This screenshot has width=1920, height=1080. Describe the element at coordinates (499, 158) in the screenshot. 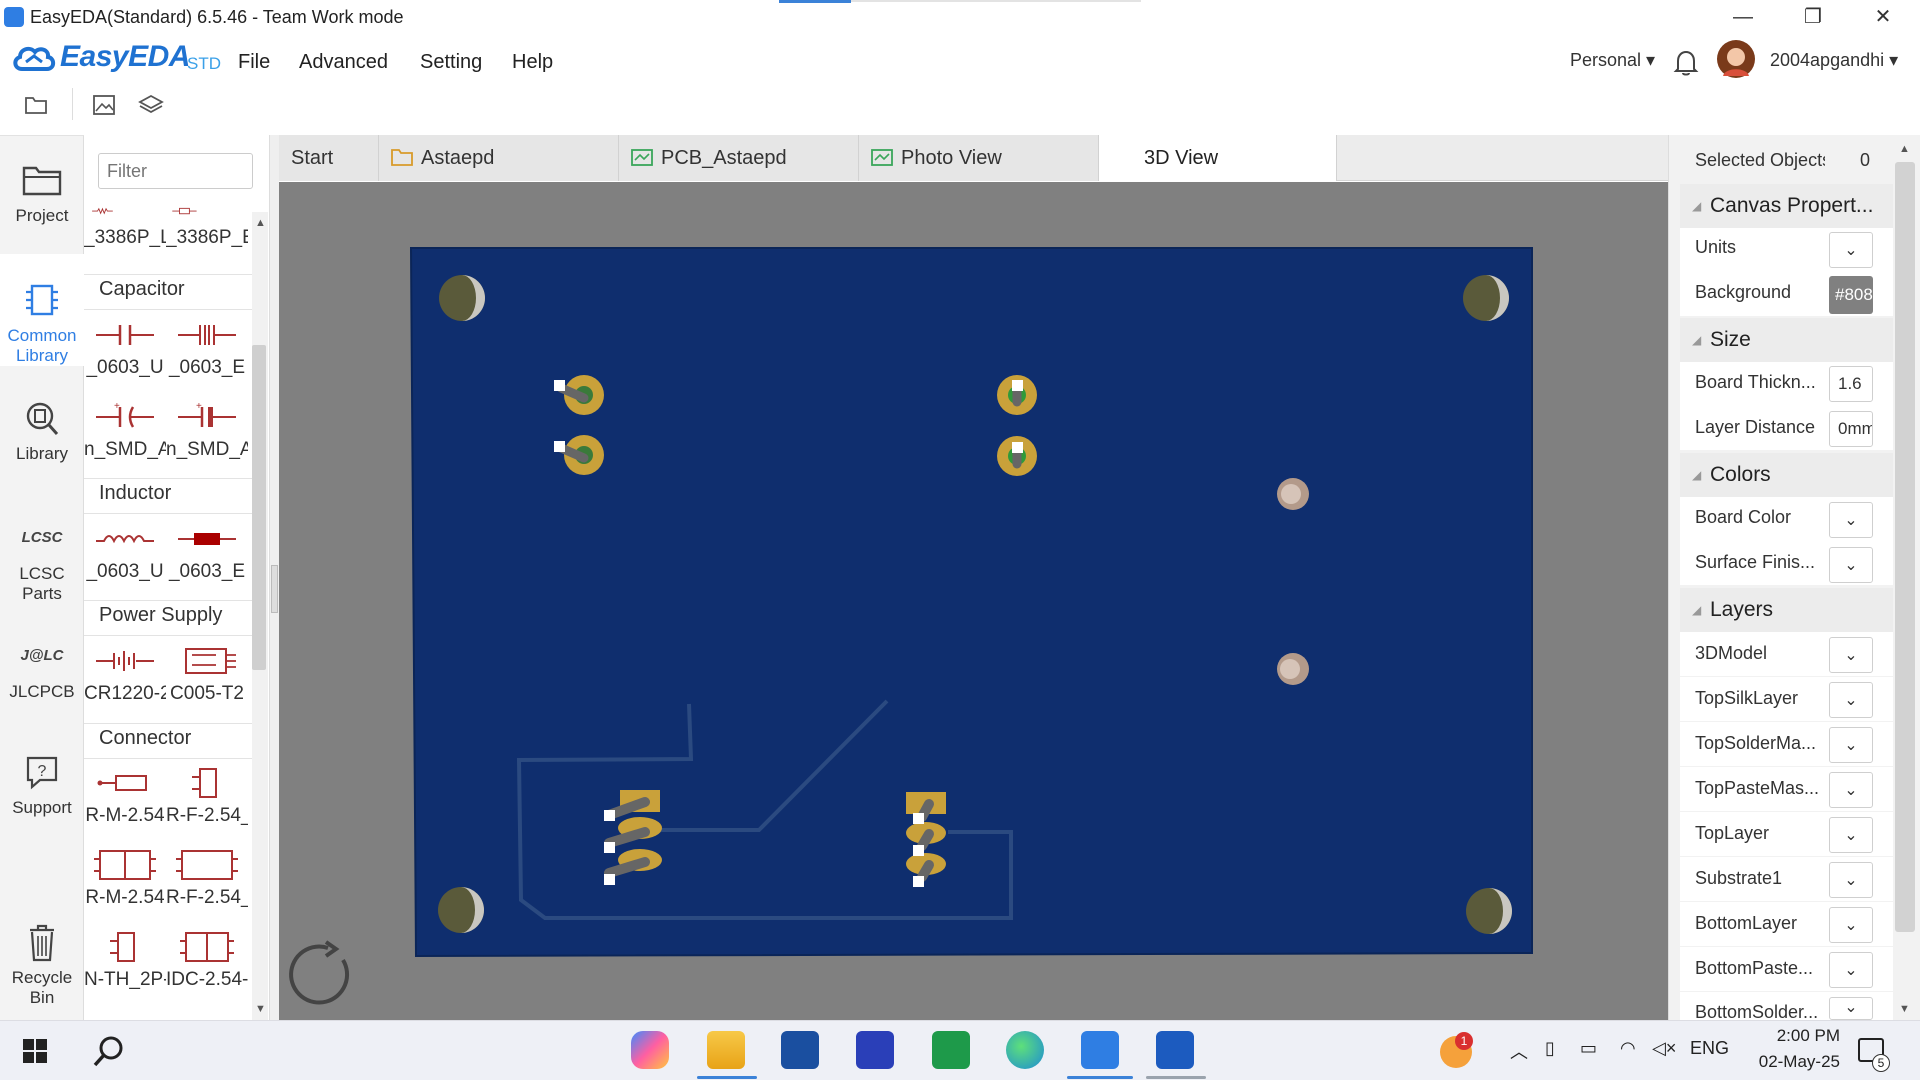

I see `tab-astaepd: Astaepd` at that location.